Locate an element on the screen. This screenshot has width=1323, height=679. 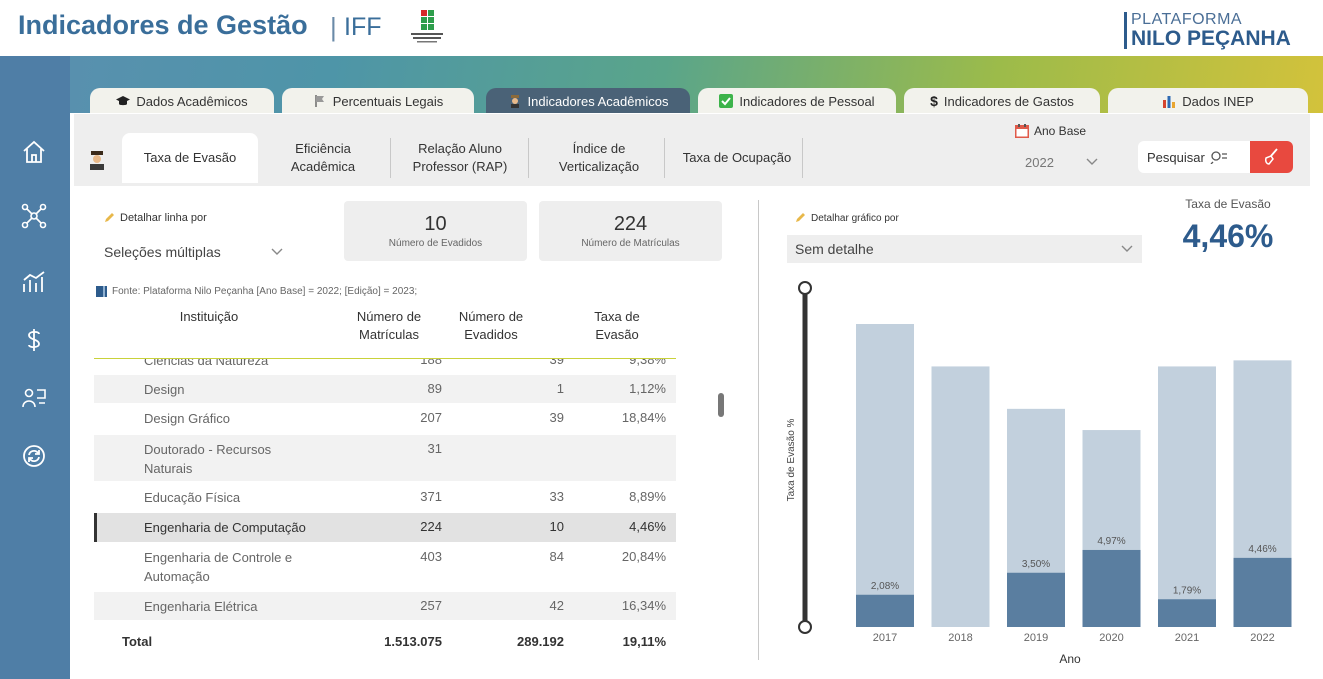
x-tick-label-2020: 2020 is located at coordinates (1111, 638).